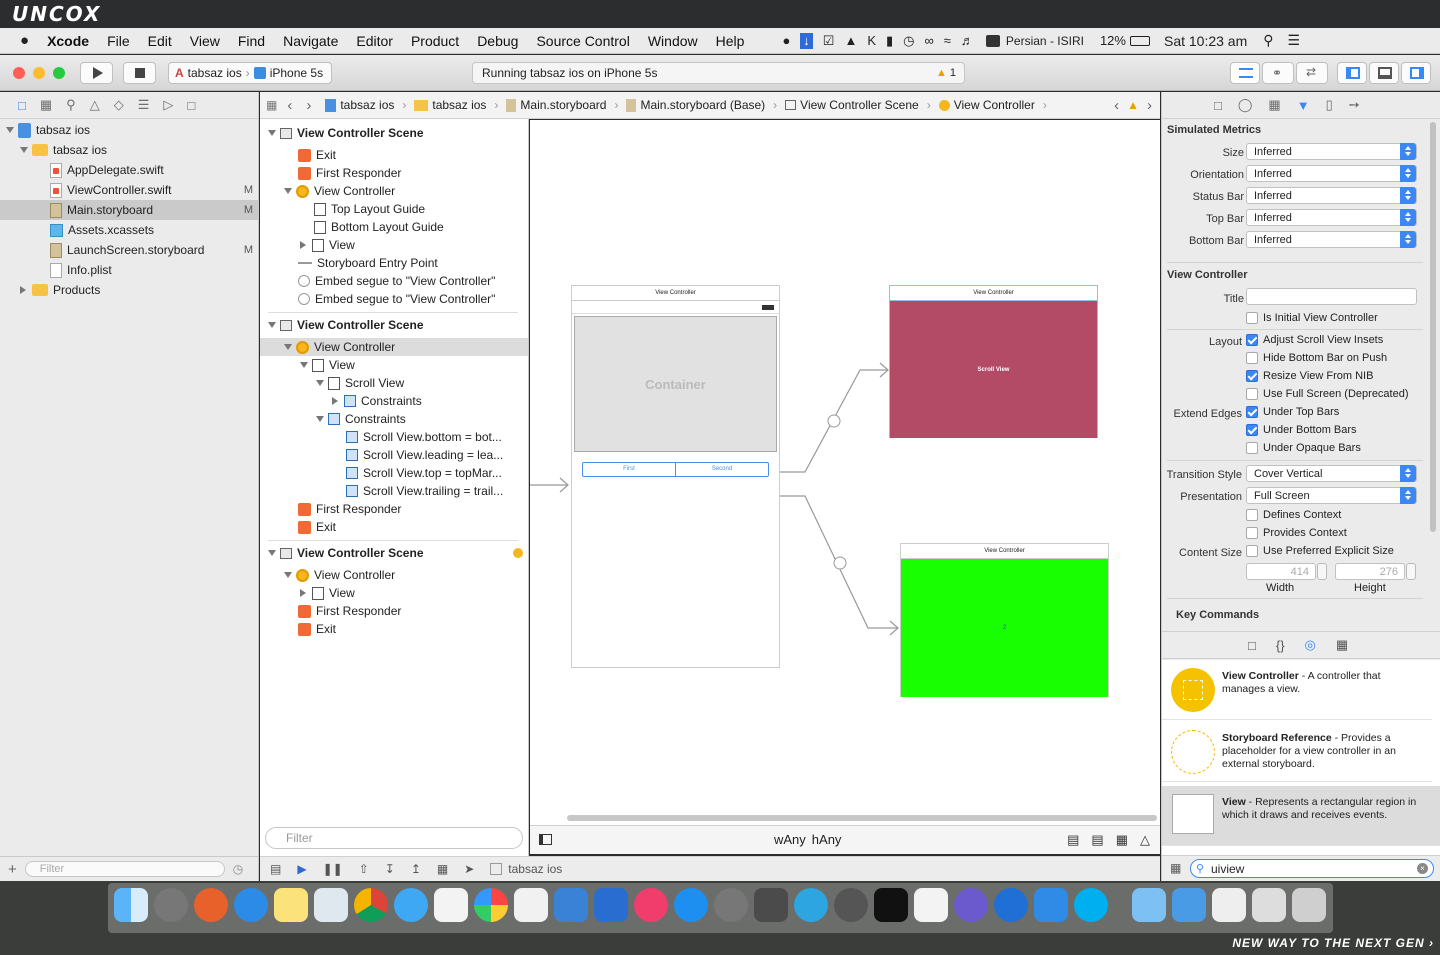 This screenshot has height=955, width=1440. Describe the element at coordinates (1370, 571) in the screenshot. I see `height-field: 276` at that location.